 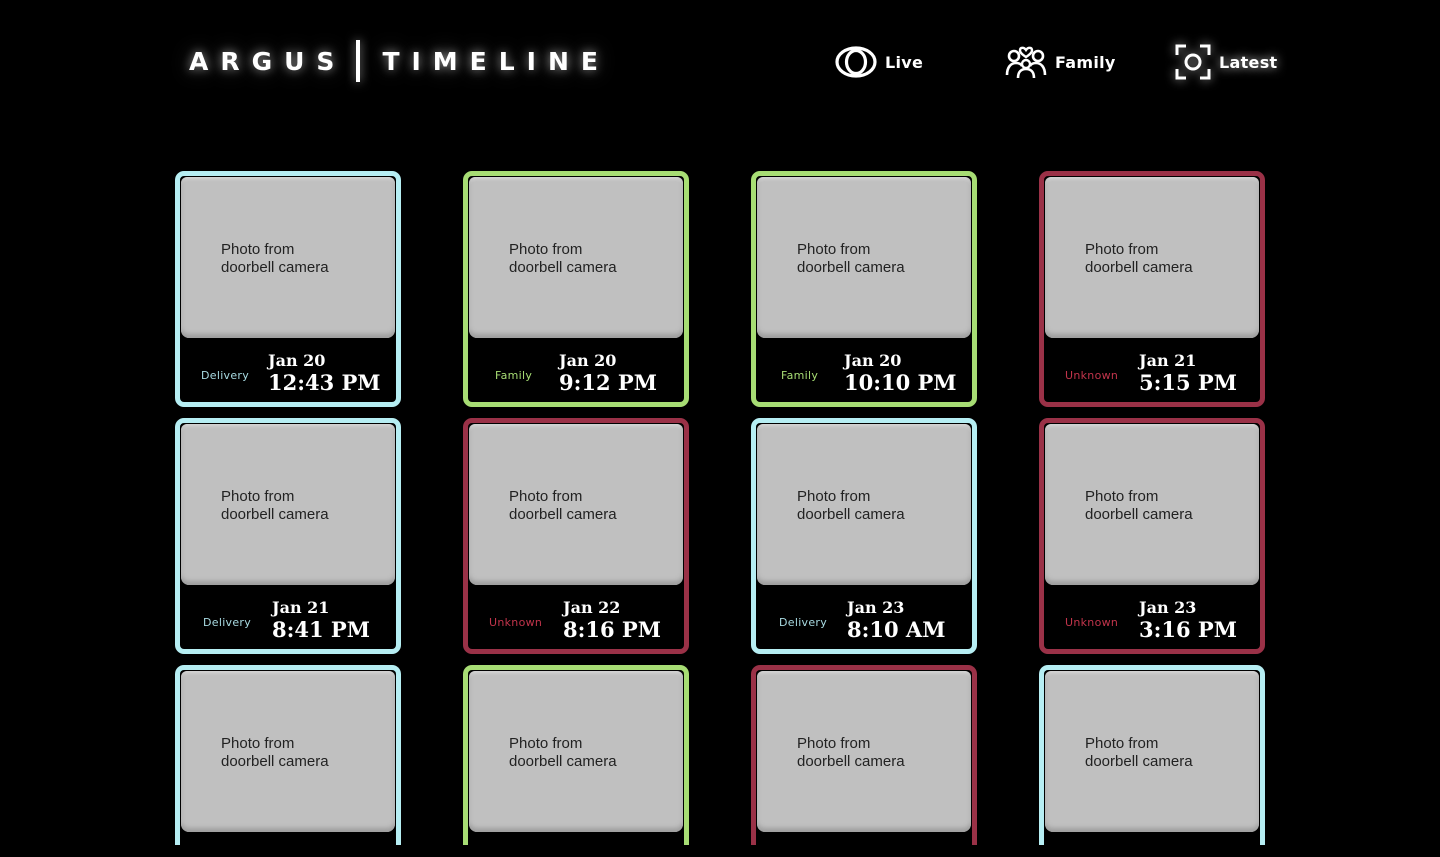 I want to click on brand-divider, so click(x=358, y=61).